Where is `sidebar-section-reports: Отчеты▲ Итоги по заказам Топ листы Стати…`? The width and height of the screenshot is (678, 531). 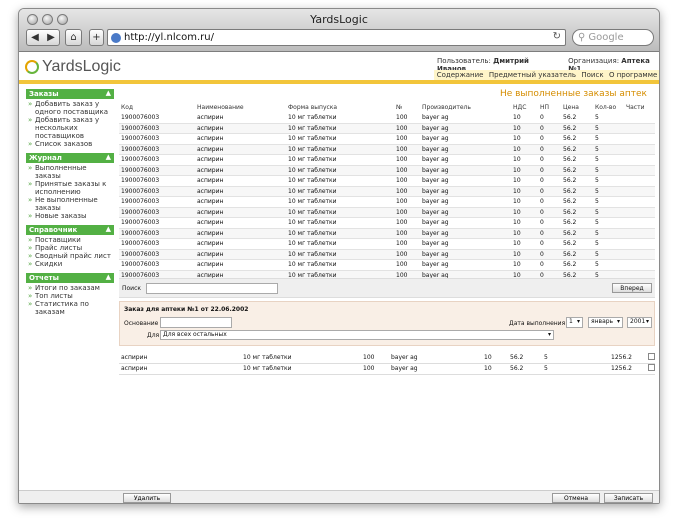
sidebar-section-reports: Отчеты▲ Итоги по заказам Топ листы Стати… is located at coordinates (70, 294).